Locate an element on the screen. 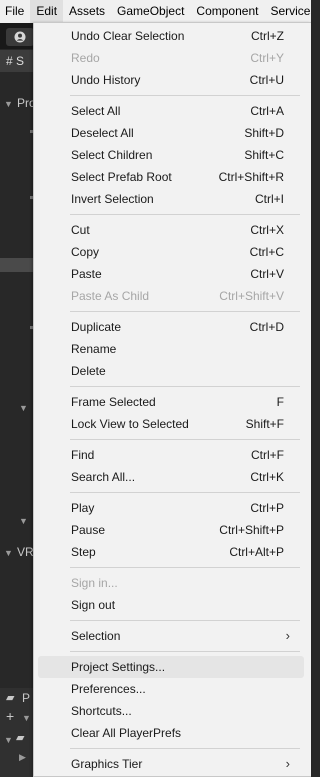 Image resolution: width=320 pixels, height=777 pixels. menu-item-label: Undo History is located at coordinates (106, 80).